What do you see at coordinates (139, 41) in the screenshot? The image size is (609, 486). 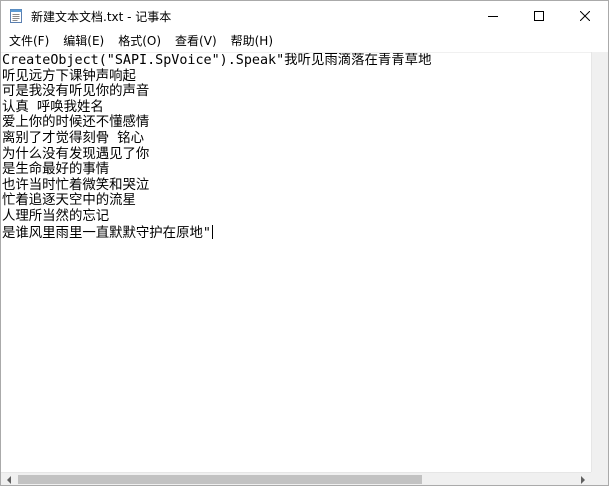 I see `menu-format: 格式(O)` at bounding box center [139, 41].